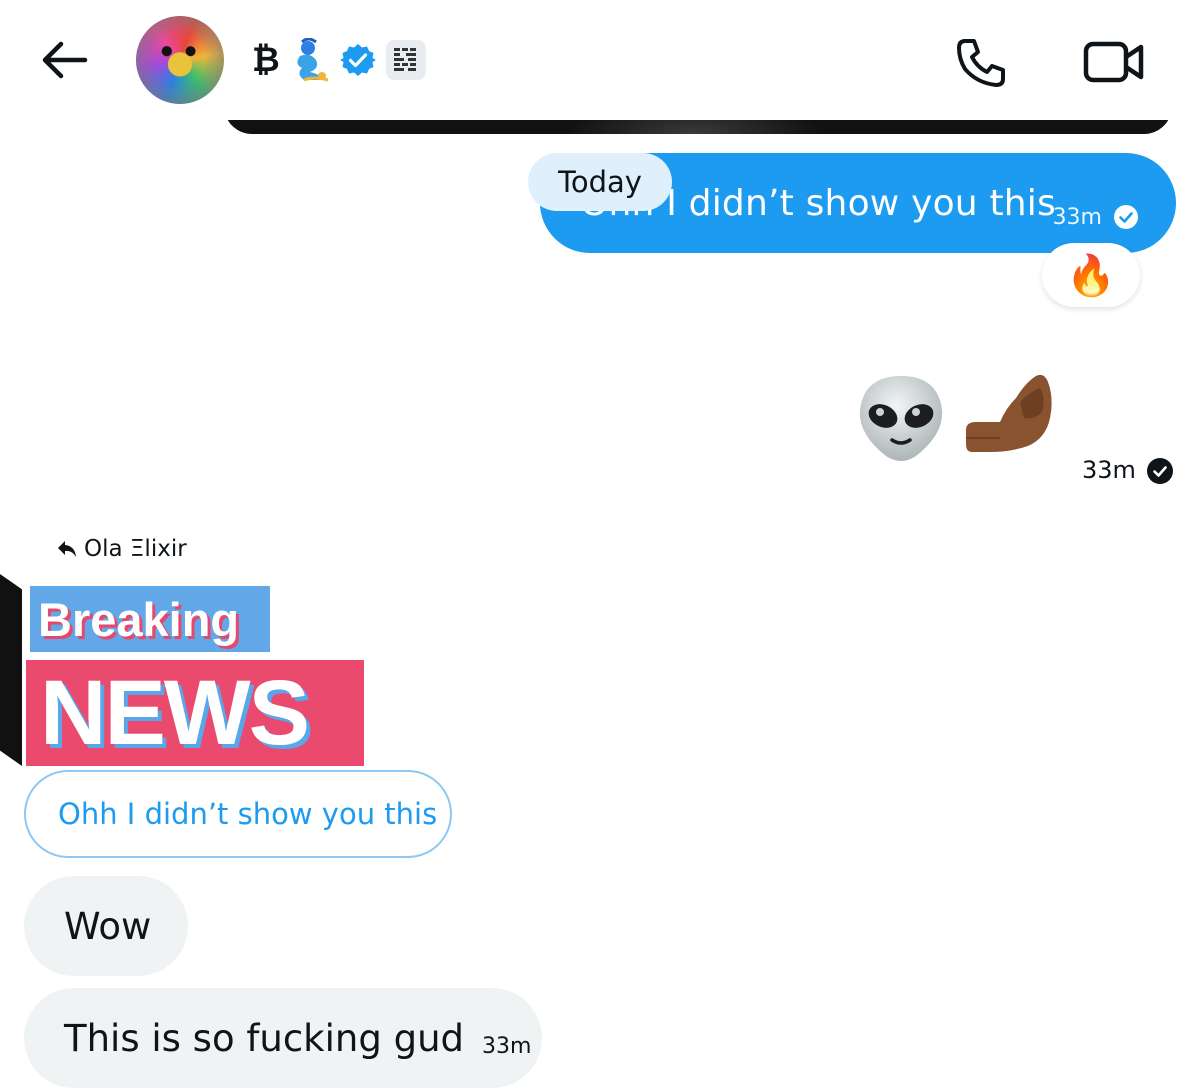 This screenshot has height=1088, width=1200. I want to click on received-message-bubble: This is so fucking gud 33m, so click(283, 1038).